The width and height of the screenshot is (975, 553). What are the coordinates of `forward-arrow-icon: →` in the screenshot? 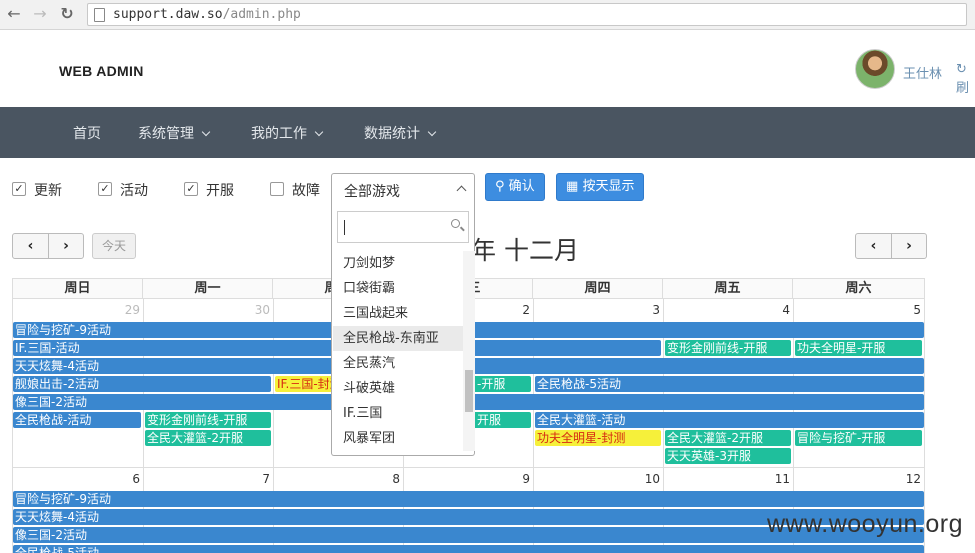 It's located at (40, 14).